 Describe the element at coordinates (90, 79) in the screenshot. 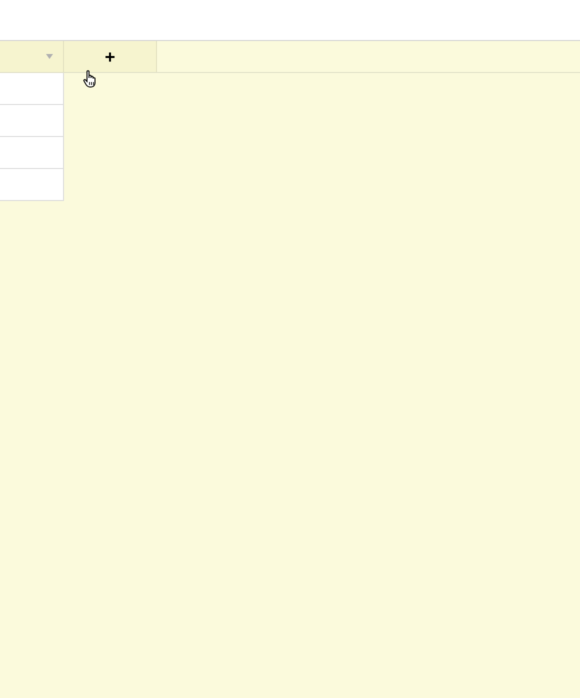

I see `hand-cursor-icon` at that location.